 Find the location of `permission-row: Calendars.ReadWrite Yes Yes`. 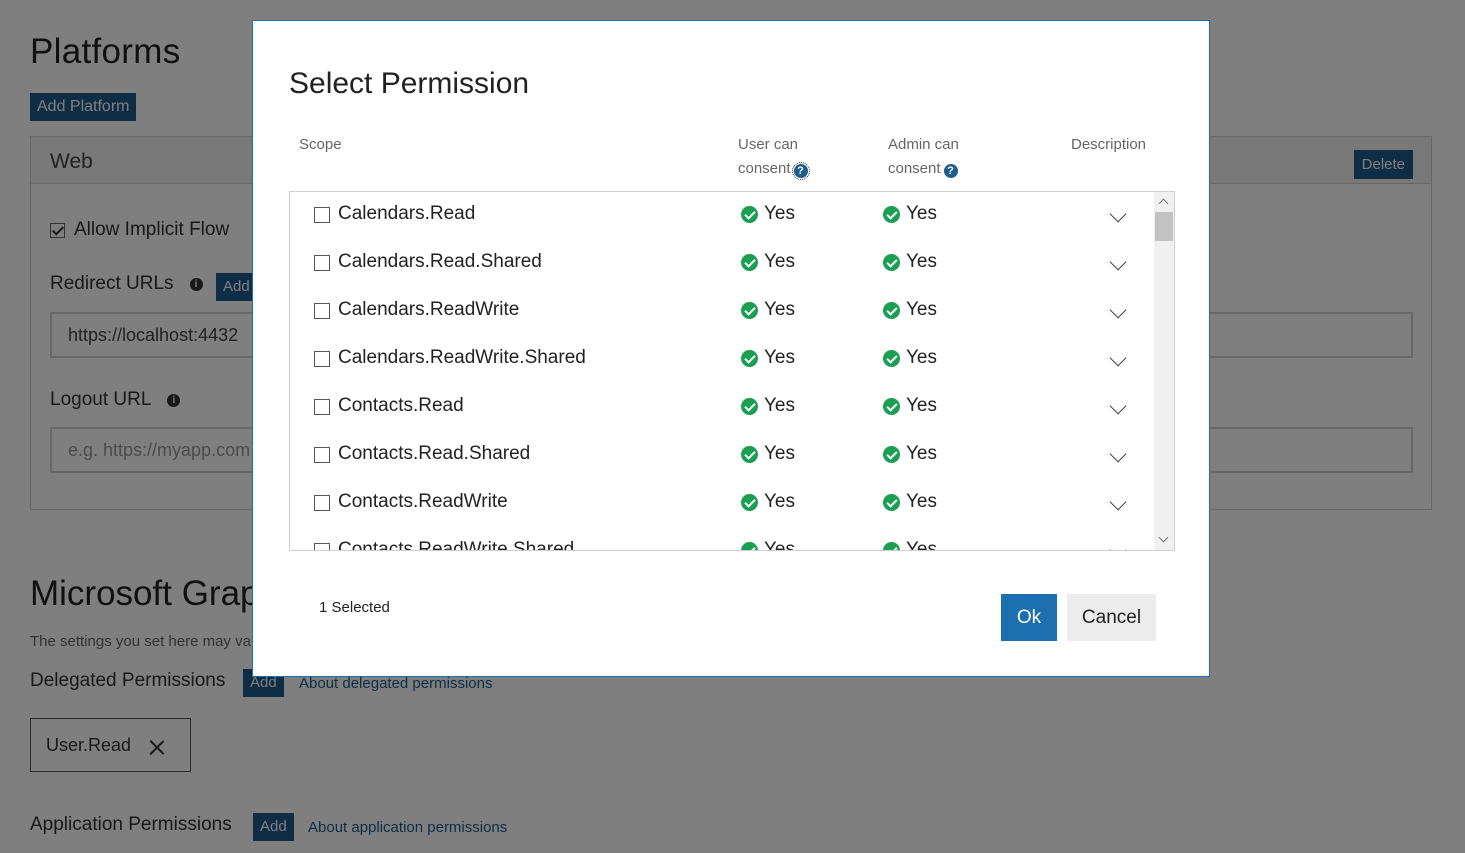

permission-row: Calendars.ReadWrite Yes Yes is located at coordinates (722, 312).